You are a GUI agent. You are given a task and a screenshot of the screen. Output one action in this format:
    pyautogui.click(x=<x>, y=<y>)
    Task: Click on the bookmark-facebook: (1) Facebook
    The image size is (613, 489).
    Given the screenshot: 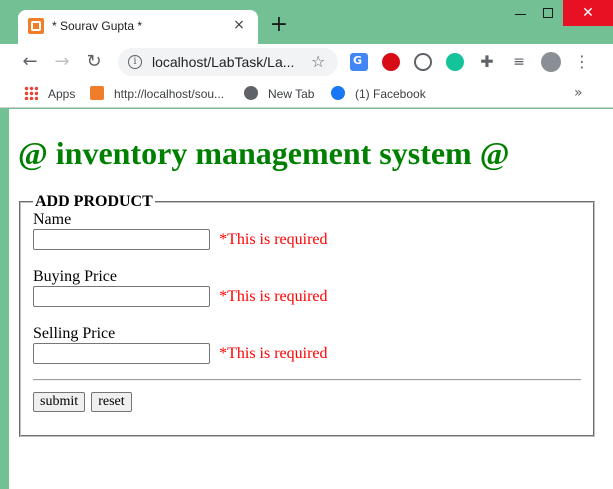 What is the action you would take?
    pyautogui.click(x=378, y=94)
    